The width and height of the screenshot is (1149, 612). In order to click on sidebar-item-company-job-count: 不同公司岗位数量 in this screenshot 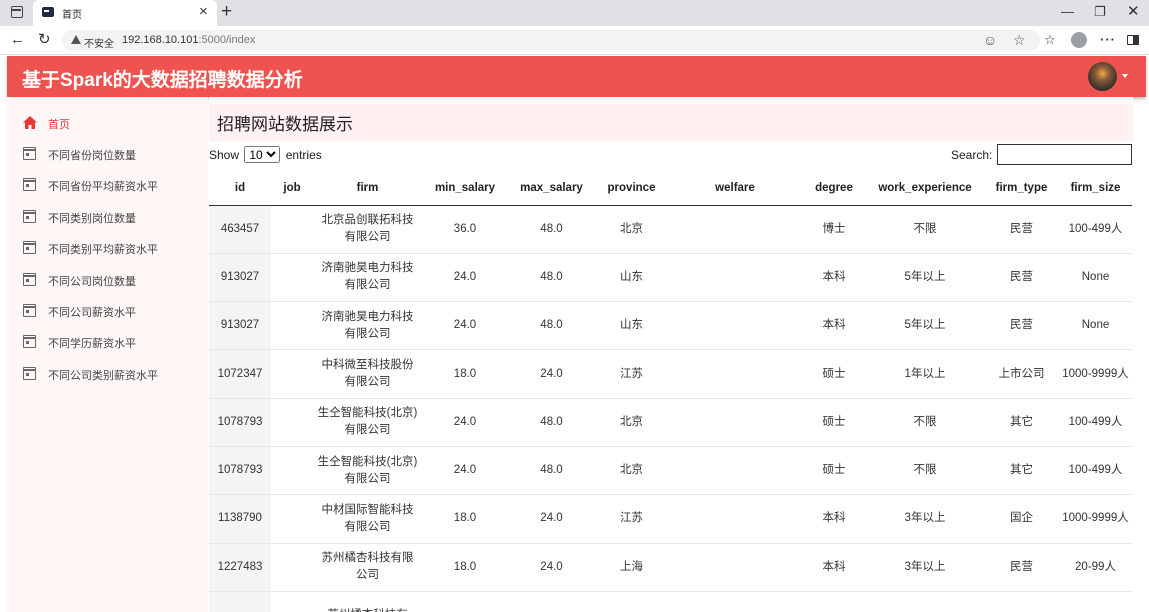, I will do `click(112, 280)`.